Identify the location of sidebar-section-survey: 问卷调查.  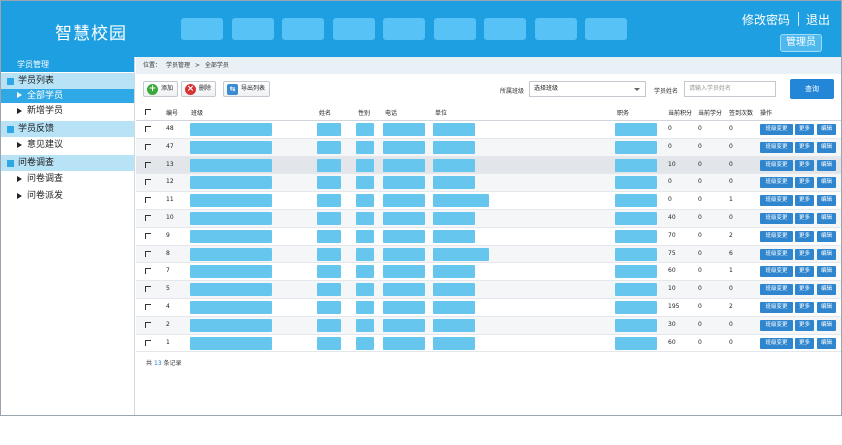
(67, 162).